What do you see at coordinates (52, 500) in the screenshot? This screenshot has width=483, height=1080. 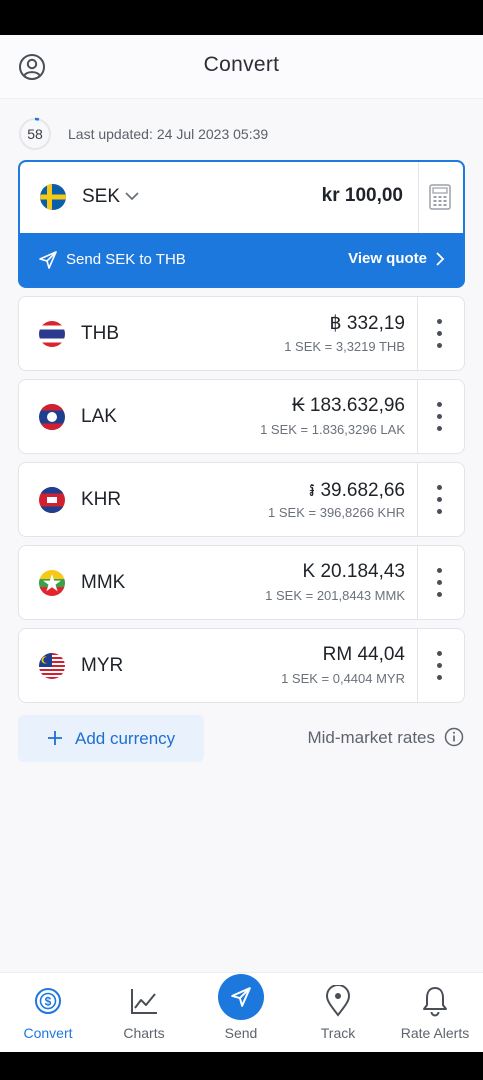 I see `cambodia-flag-icon` at bounding box center [52, 500].